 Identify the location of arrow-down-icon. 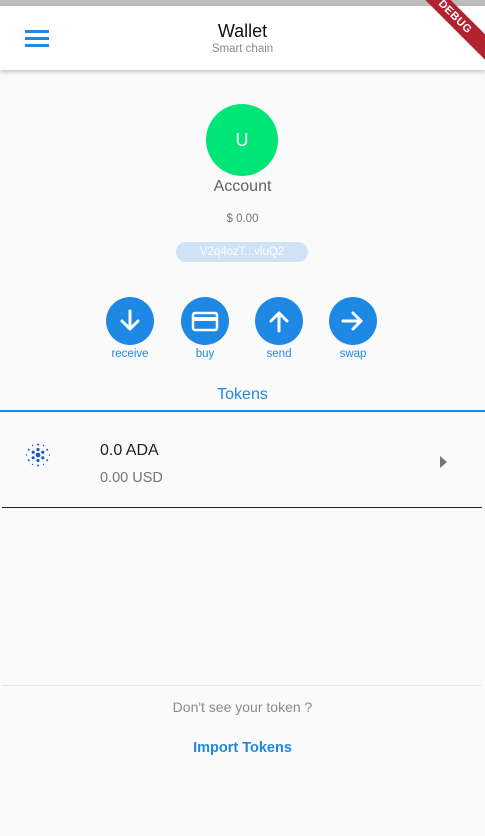
(130, 320).